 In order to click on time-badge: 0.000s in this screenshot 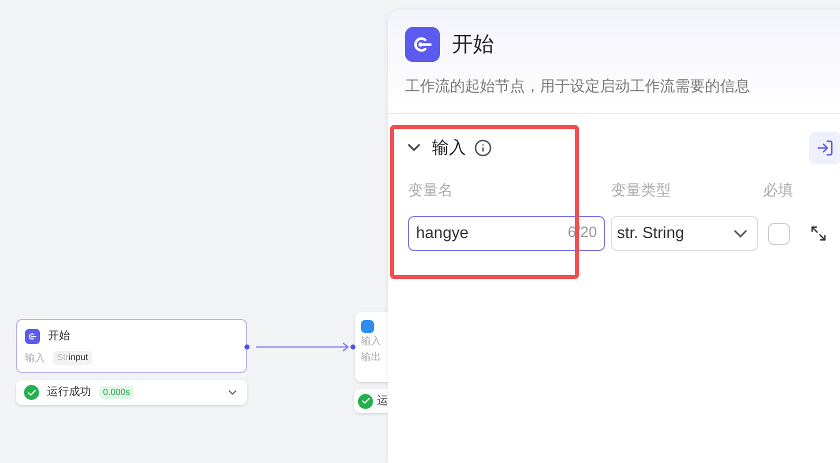, I will do `click(116, 393)`.